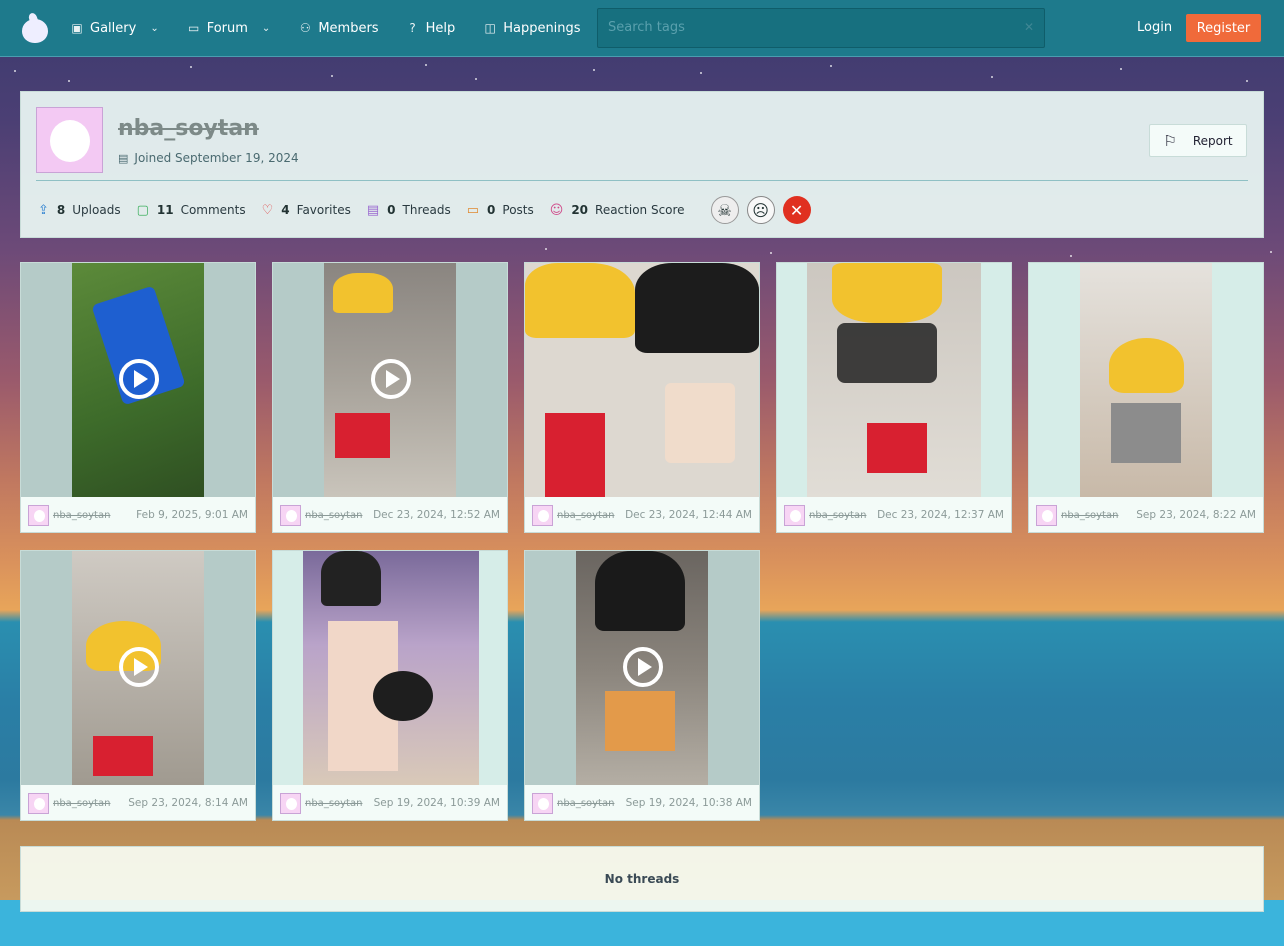 The height and width of the screenshot is (946, 1284). Describe the element at coordinates (77, 28) in the screenshot. I see `gallery-icon: ▣` at that location.